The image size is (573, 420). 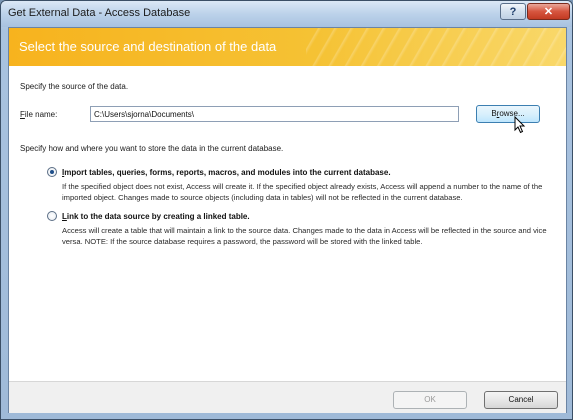 I want to click on button-bar, so click(x=287, y=397).